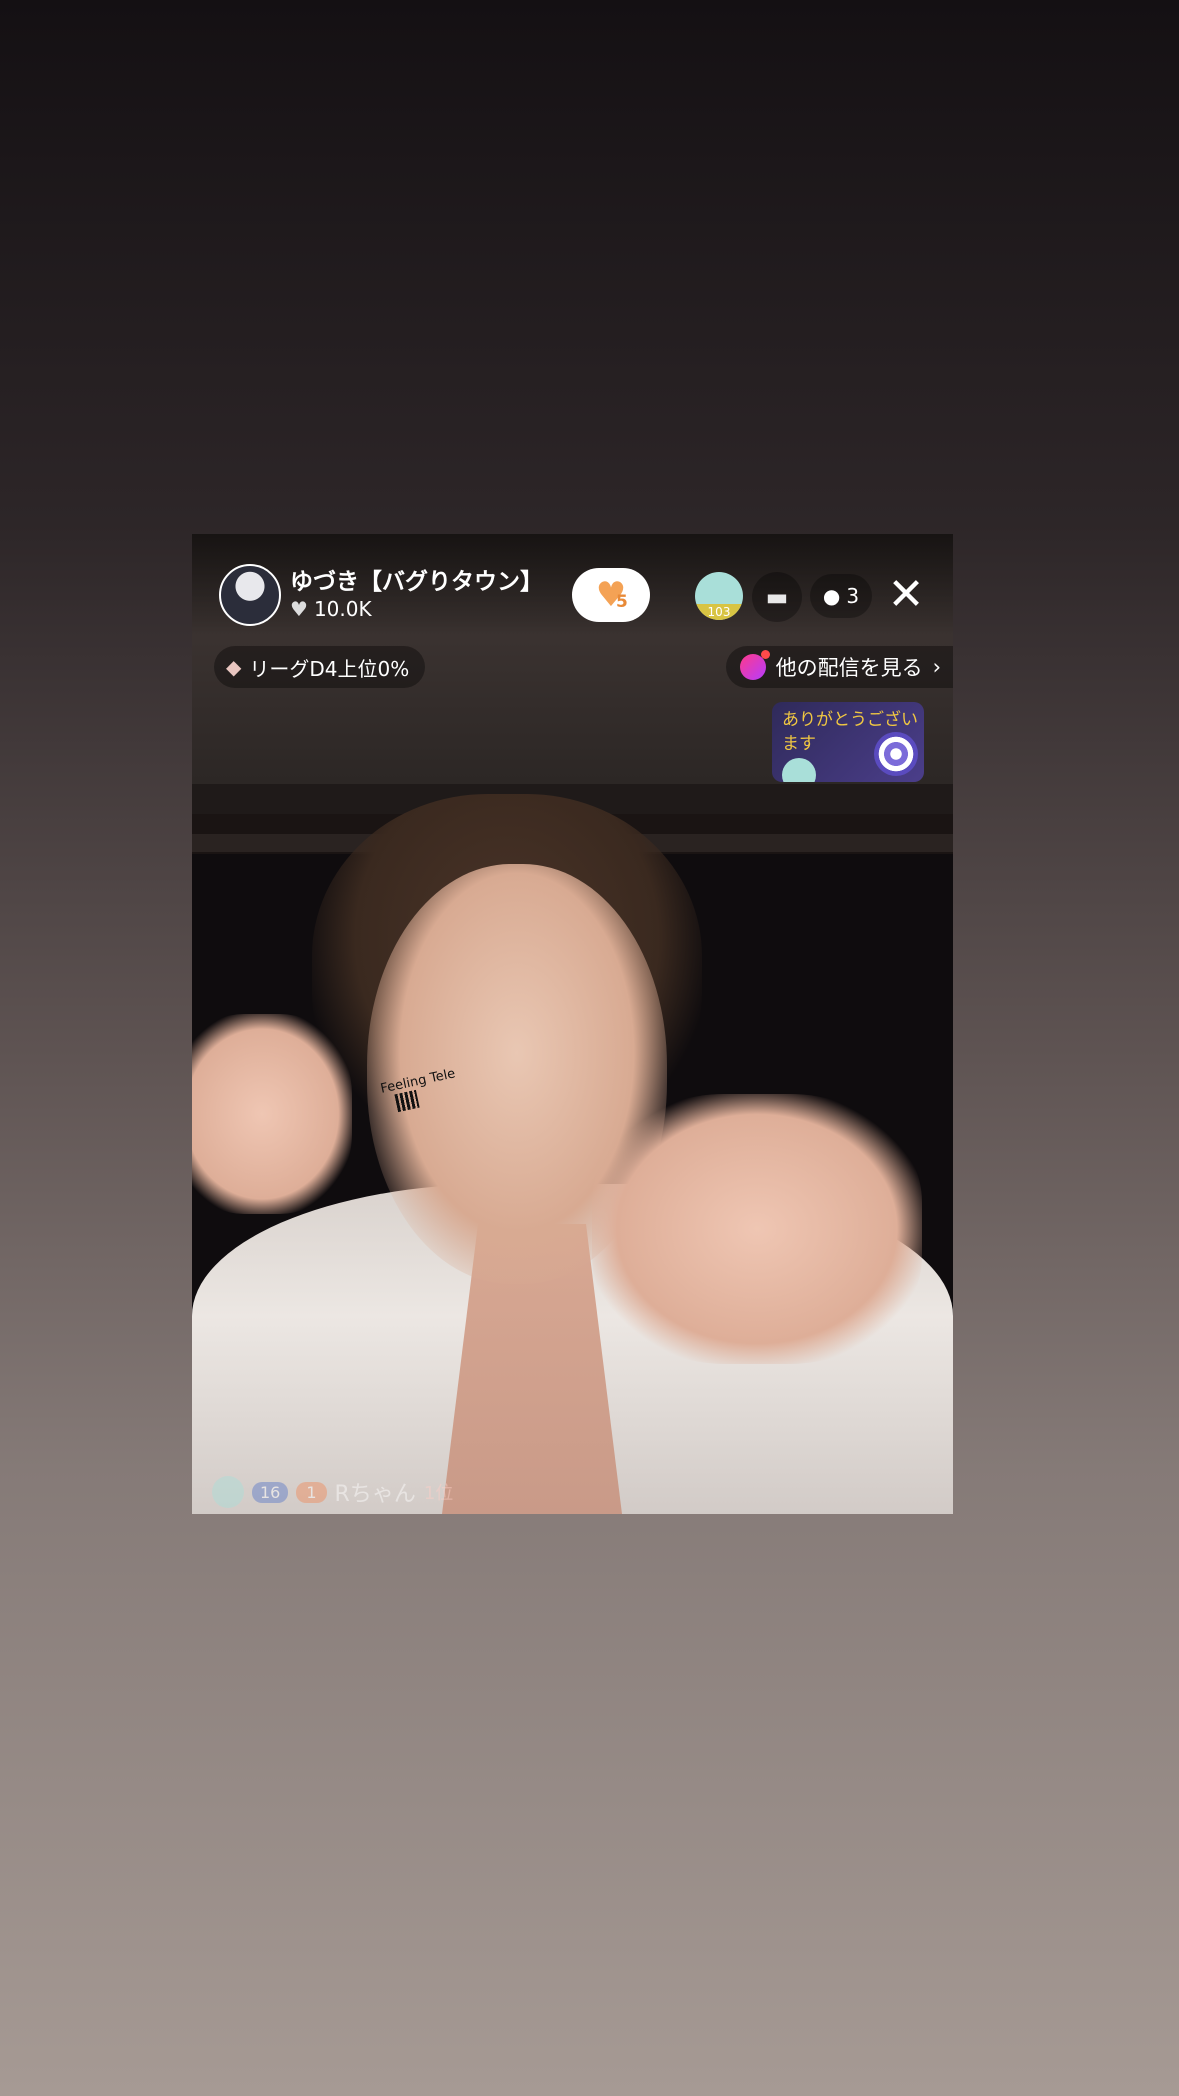 The width and height of the screenshot is (1179, 2096). I want to click on thanks-sticker: ありがとうございます, so click(848, 742).